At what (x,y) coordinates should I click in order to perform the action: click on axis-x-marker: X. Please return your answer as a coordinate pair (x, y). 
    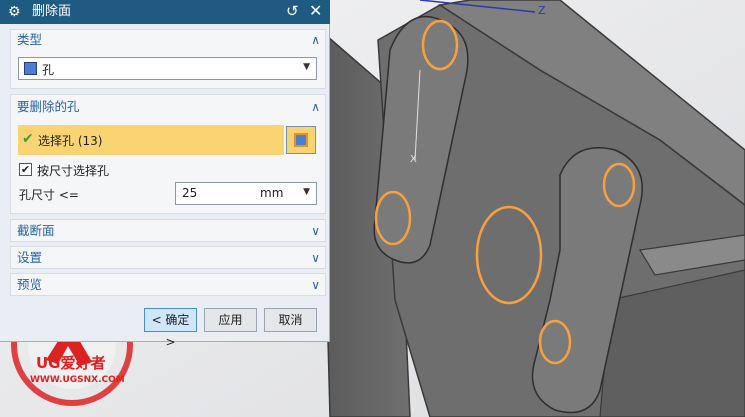
    Looking at the image, I should click on (413, 159).